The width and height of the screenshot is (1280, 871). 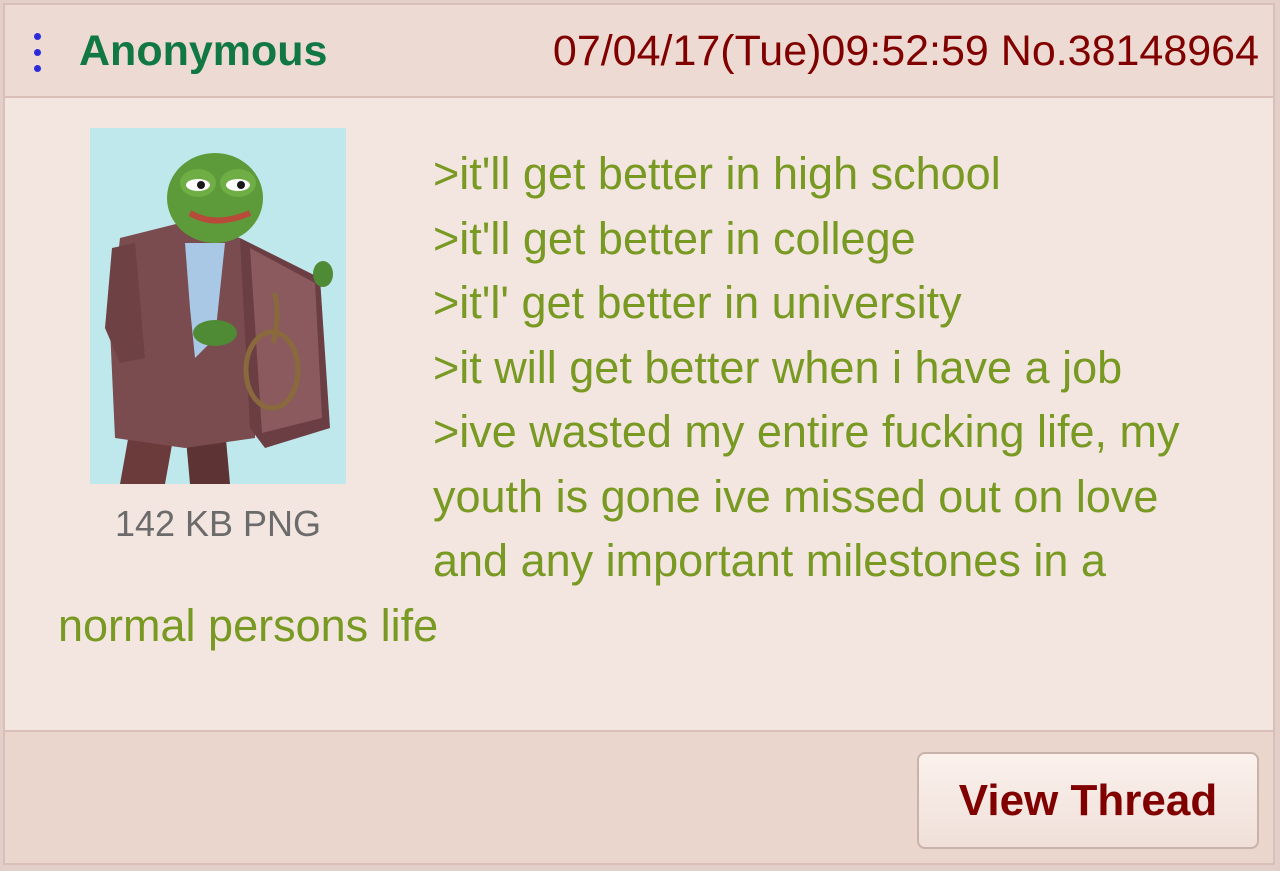 I want to click on post-number: No.38148964, so click(x=1130, y=51).